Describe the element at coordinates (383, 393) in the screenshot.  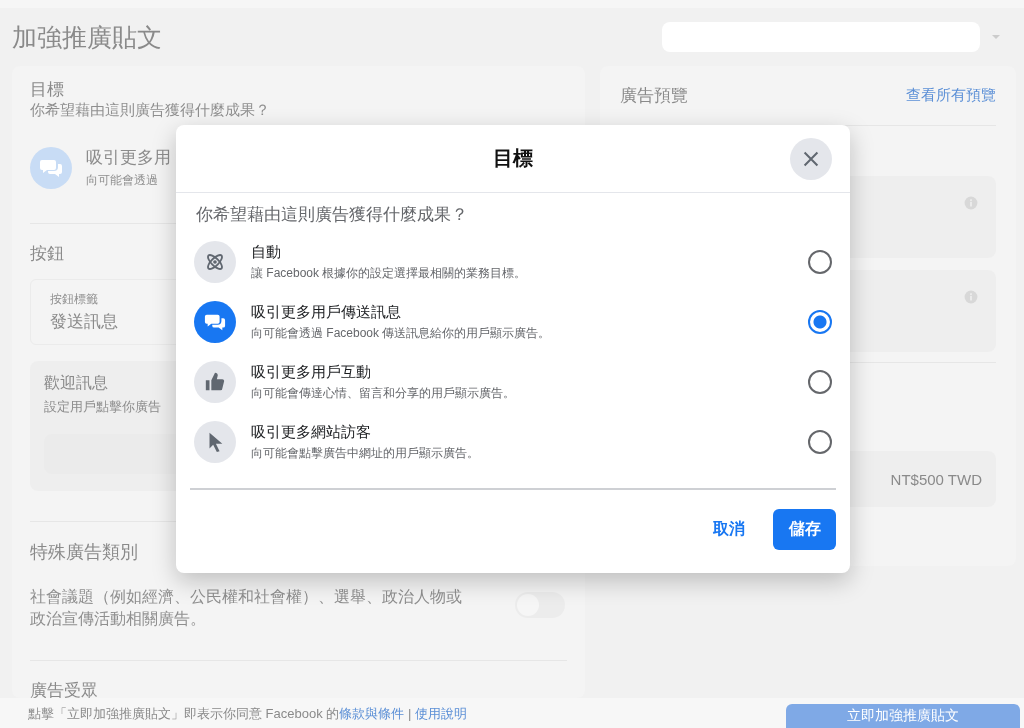
I see `option-description: 向可能會傳達心情、留言和分享的用戶顯示廣告。` at that location.